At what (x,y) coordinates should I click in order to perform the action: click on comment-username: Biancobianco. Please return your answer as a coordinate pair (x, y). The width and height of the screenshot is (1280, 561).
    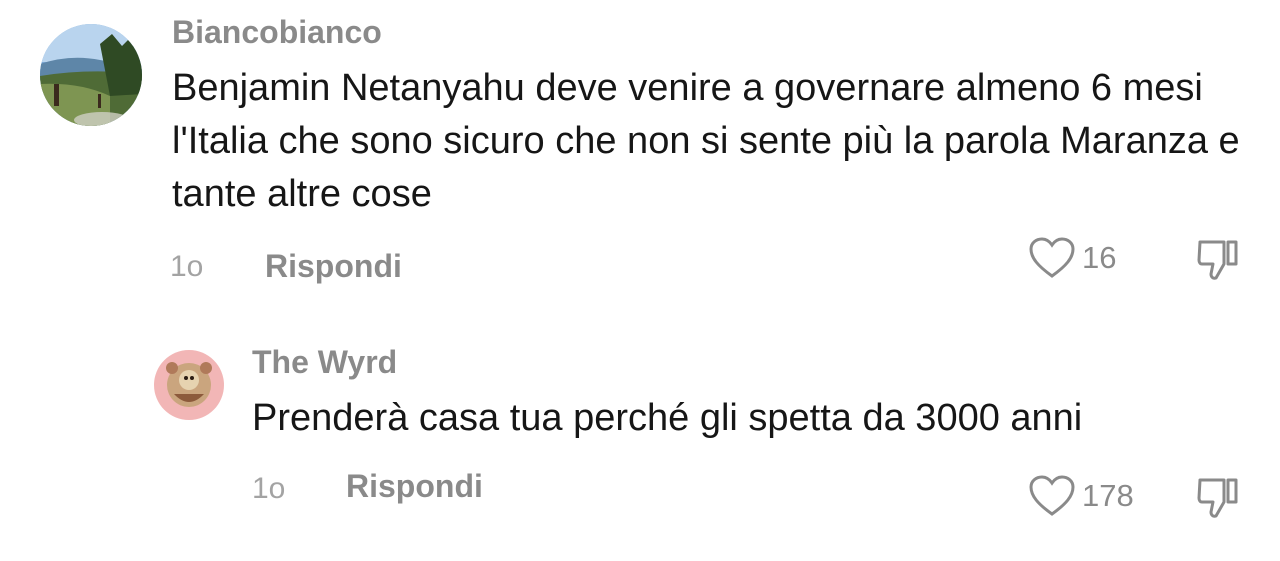
    Looking at the image, I should click on (277, 32).